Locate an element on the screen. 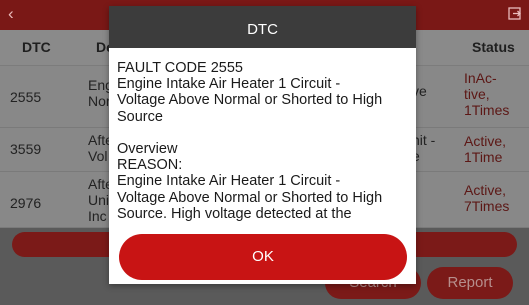  dtc-status: Active, 1Time is located at coordinates (485, 149).